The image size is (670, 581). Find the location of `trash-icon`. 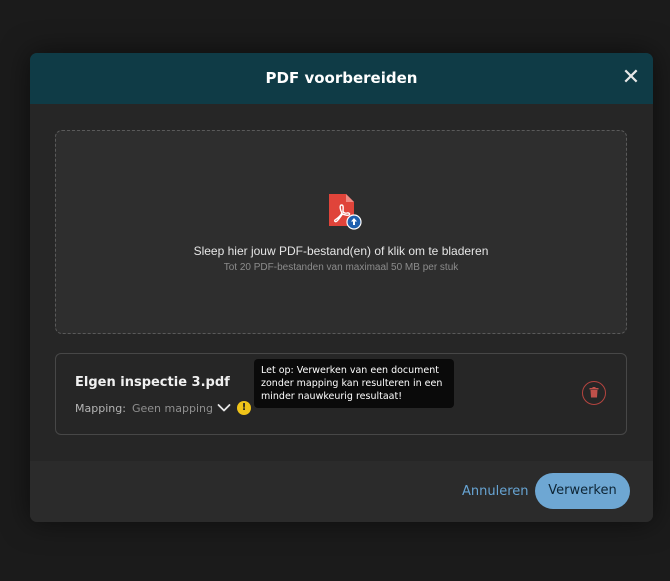

trash-icon is located at coordinates (594, 392).